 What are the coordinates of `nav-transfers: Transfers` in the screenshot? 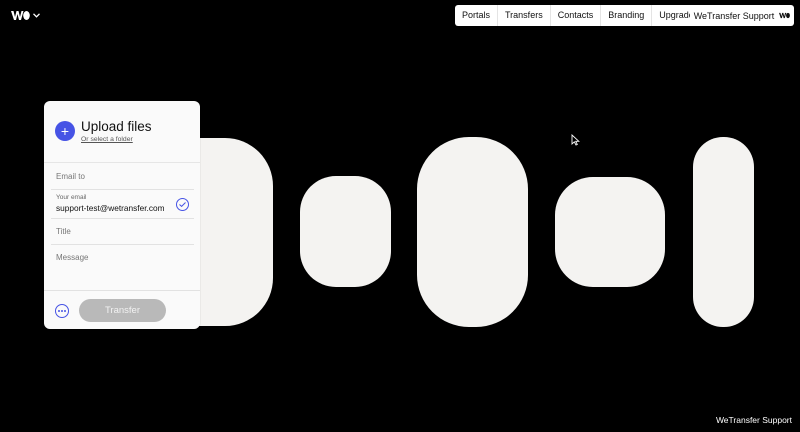 It's located at (523, 15).